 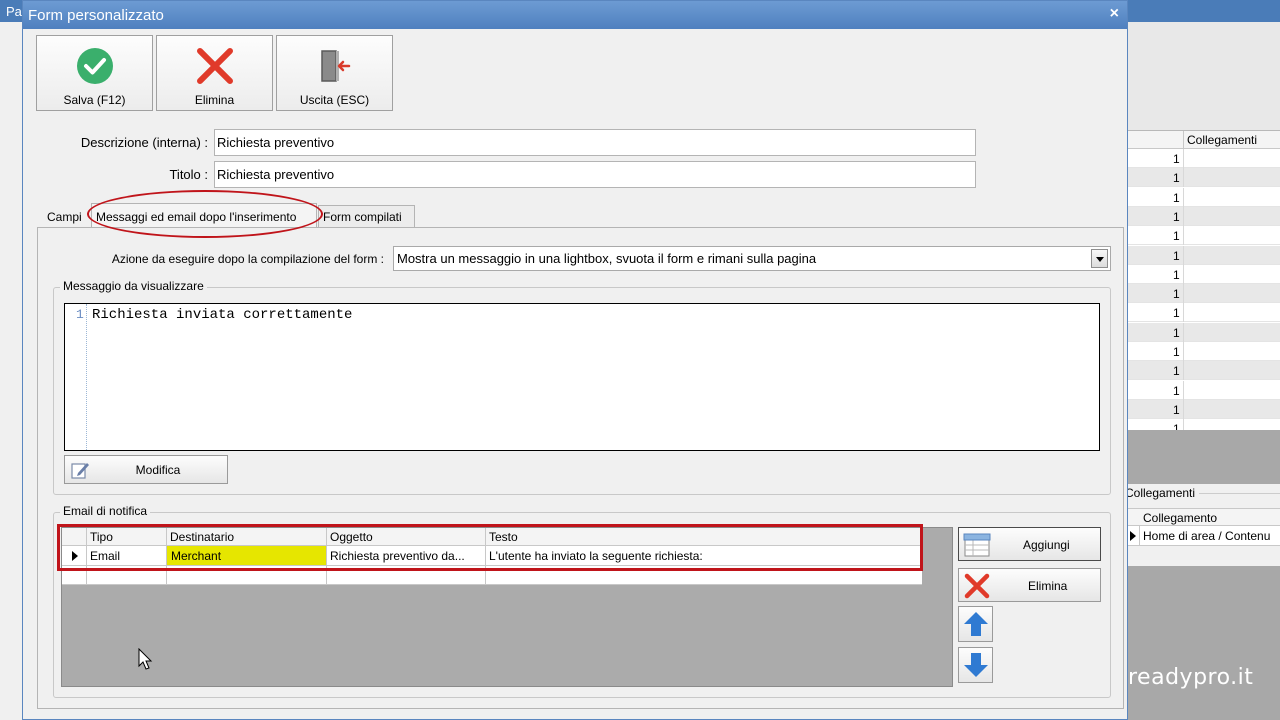 What do you see at coordinates (1160, 493) in the screenshot?
I see `links-group-label: Collegamenti` at bounding box center [1160, 493].